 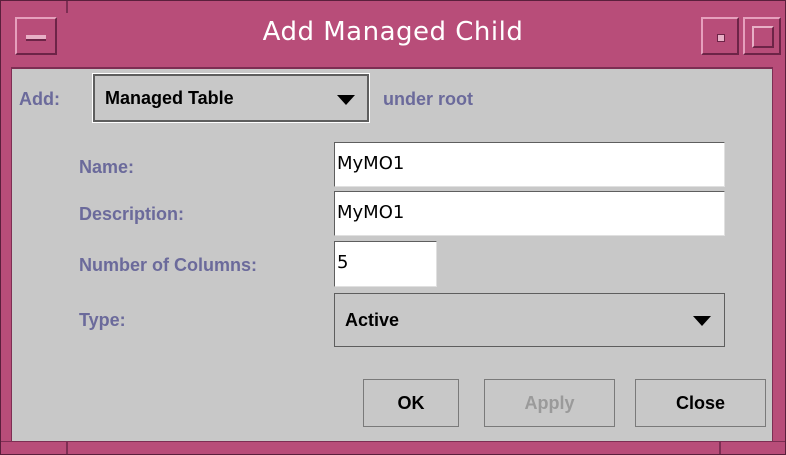 I want to click on maximize-icon, so click(x=763, y=37).